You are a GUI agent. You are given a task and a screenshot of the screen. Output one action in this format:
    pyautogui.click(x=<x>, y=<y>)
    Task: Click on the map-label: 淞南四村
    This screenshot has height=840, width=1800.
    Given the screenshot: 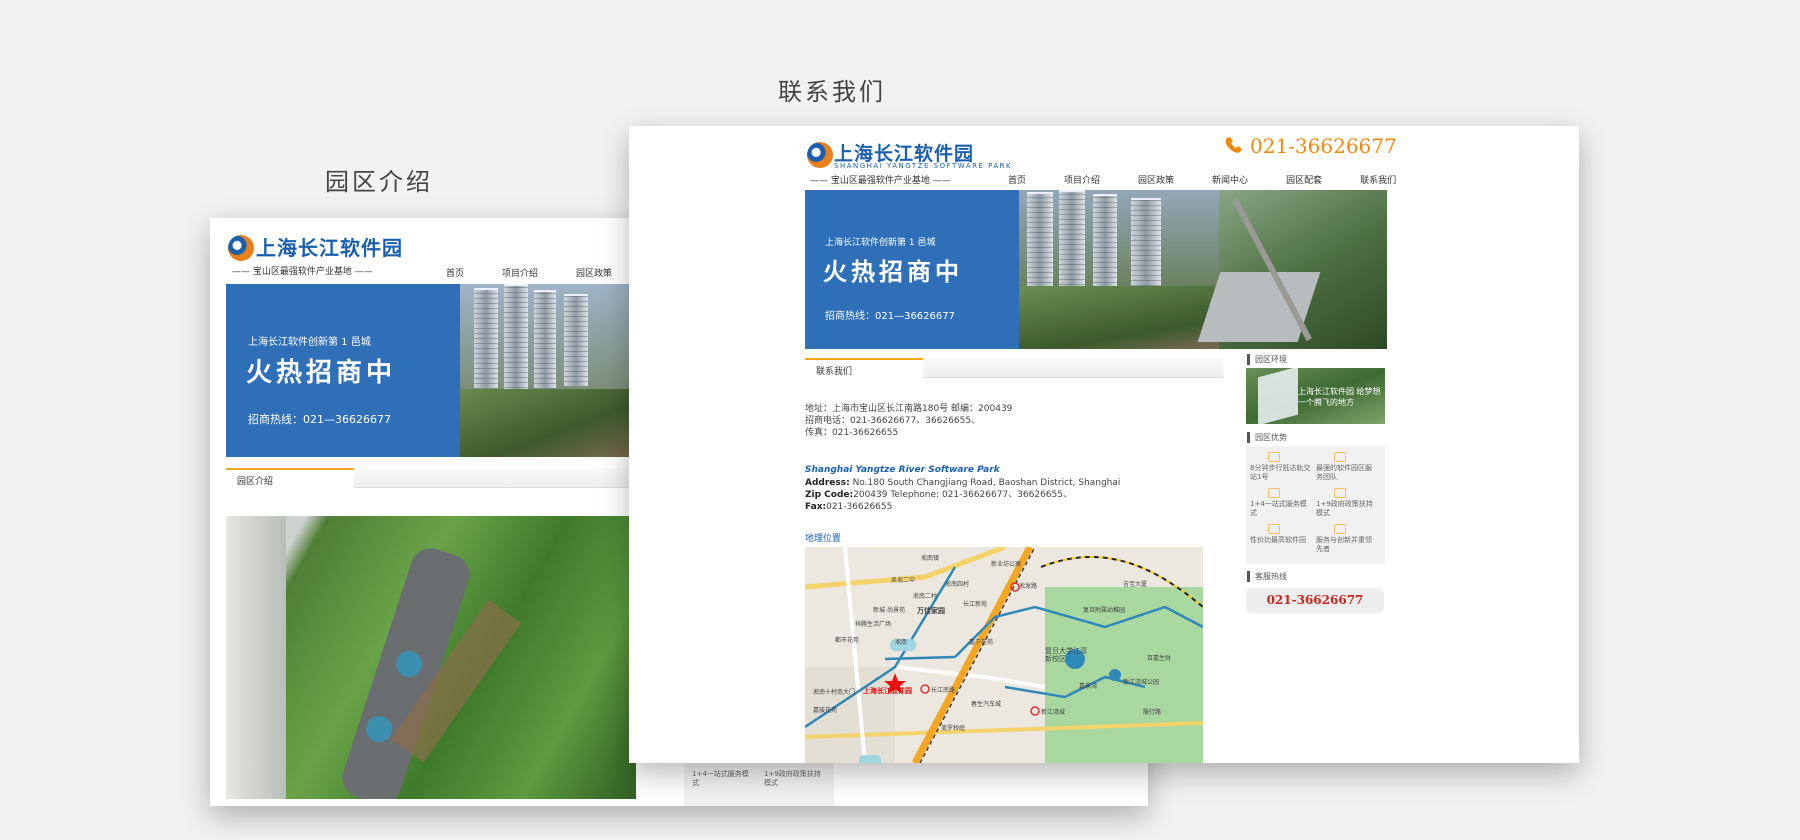 What is the action you would take?
    pyautogui.click(x=957, y=584)
    